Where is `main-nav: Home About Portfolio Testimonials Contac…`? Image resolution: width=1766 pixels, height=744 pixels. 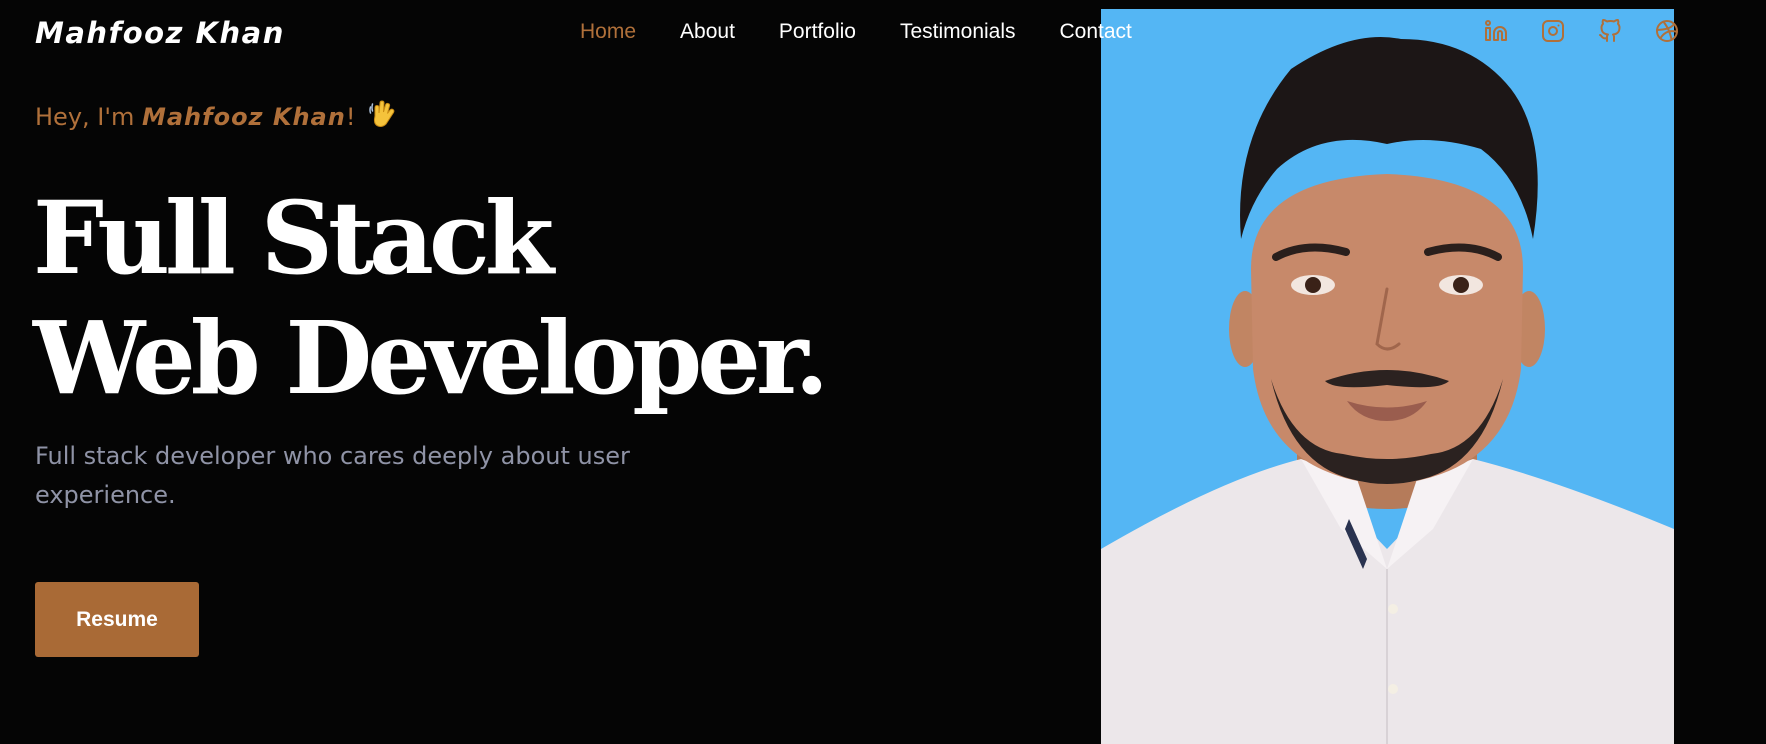
main-nav: Home About Portfolio Testimonials Contac… is located at coordinates (856, 32).